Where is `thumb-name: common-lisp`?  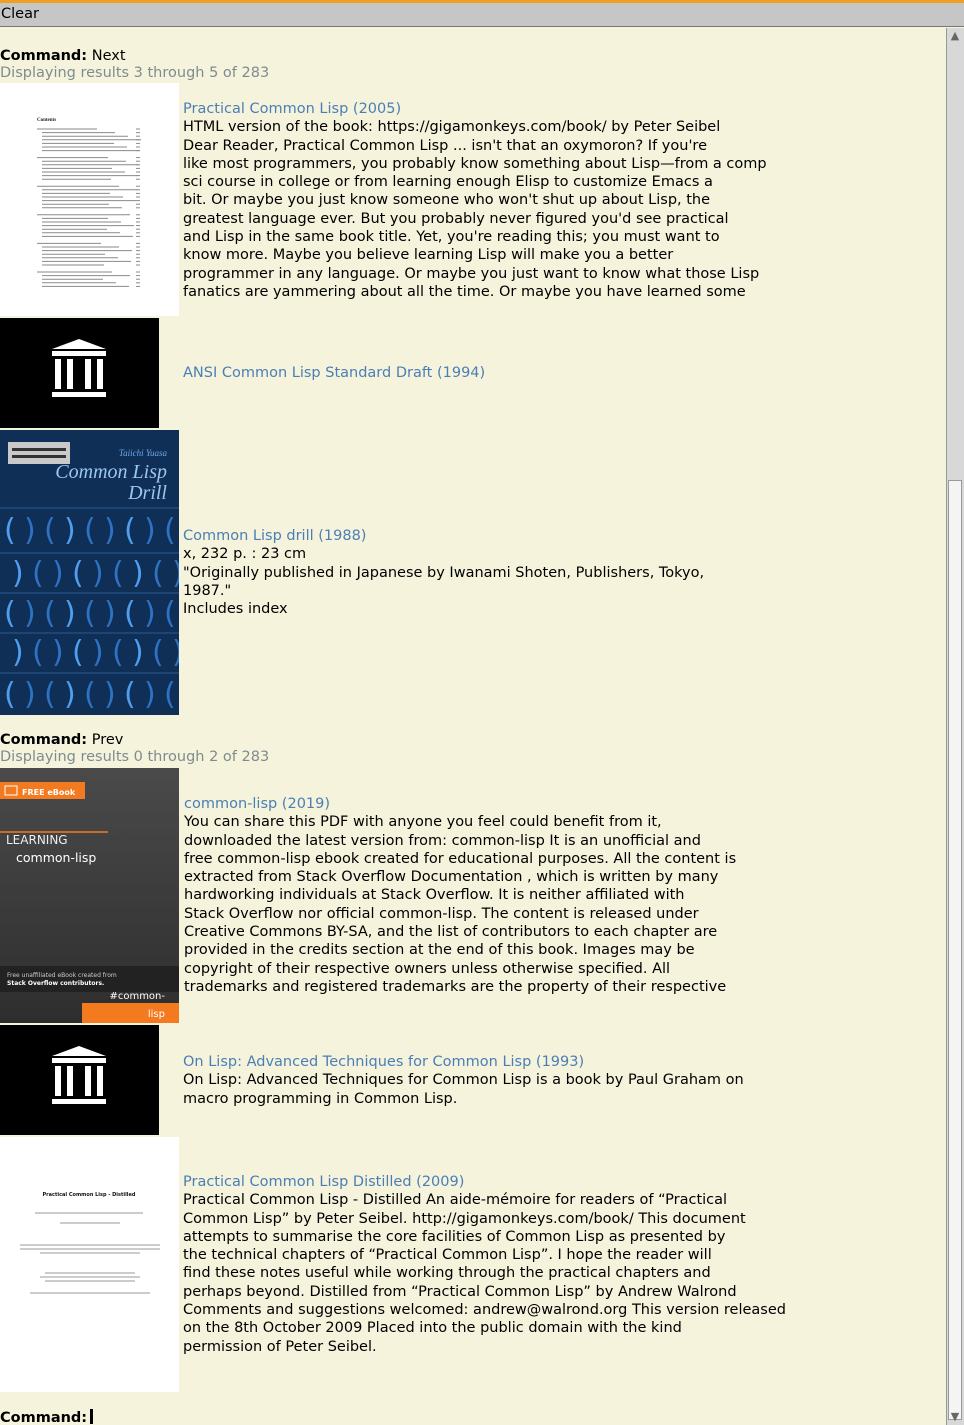 thumb-name: common-lisp is located at coordinates (56, 857).